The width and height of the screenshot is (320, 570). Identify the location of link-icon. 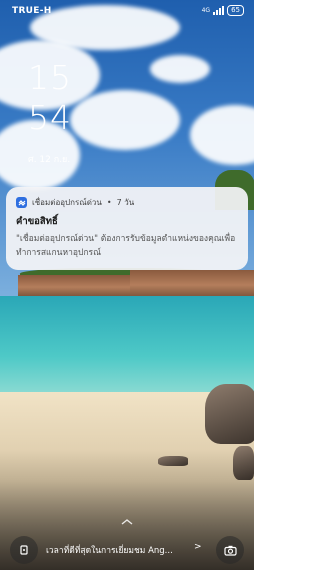
(21, 202).